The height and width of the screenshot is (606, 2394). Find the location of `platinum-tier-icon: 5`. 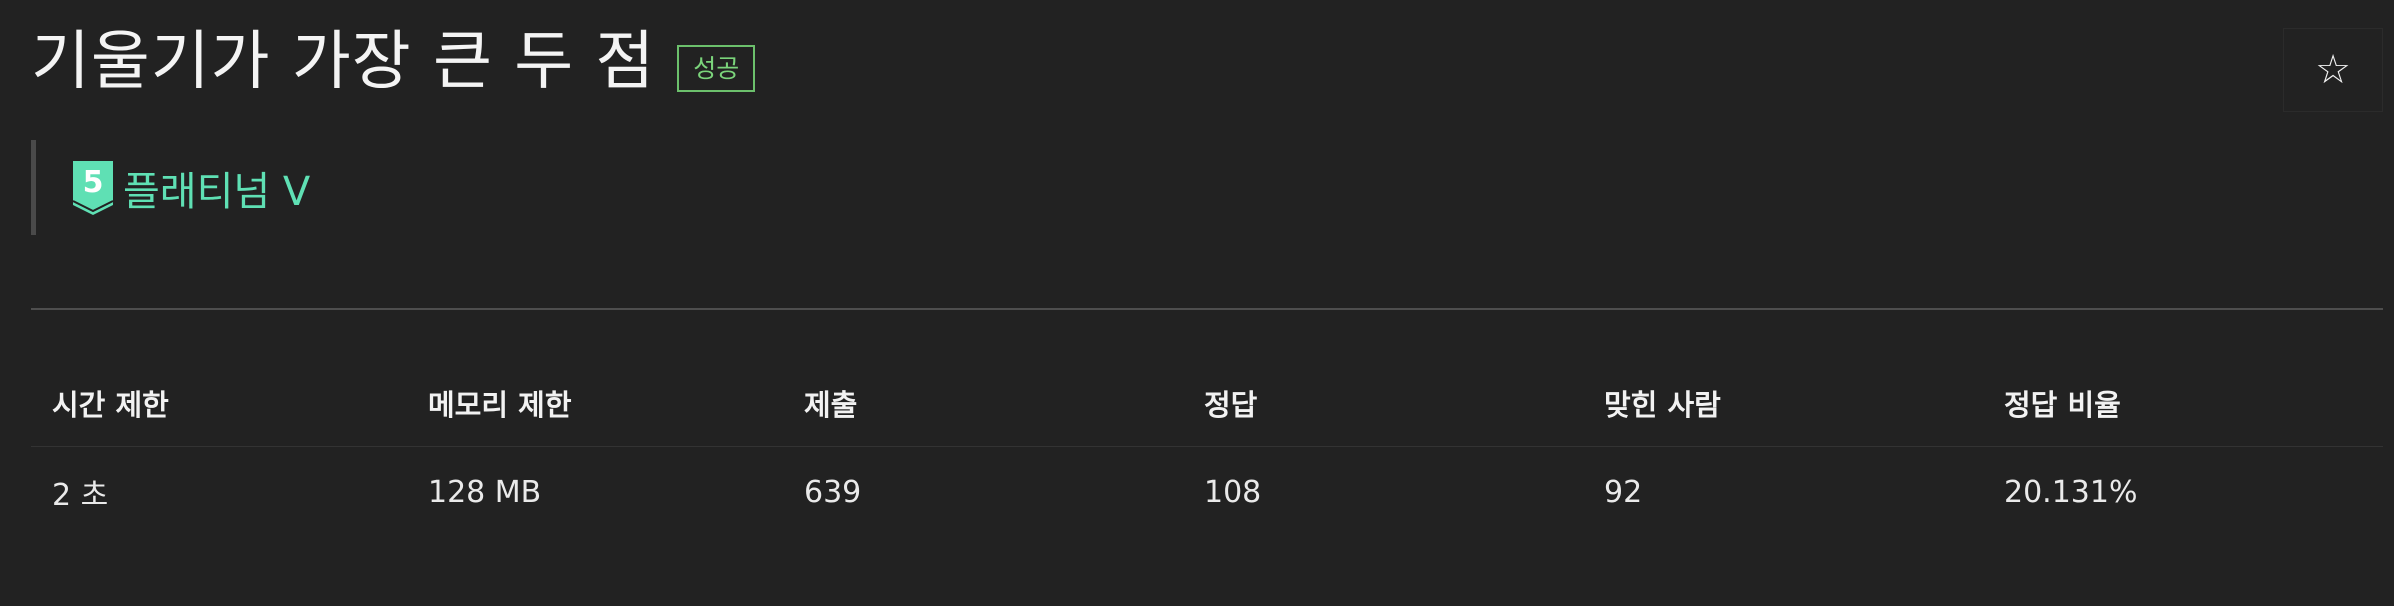

platinum-tier-icon: 5 is located at coordinates (93, 187).